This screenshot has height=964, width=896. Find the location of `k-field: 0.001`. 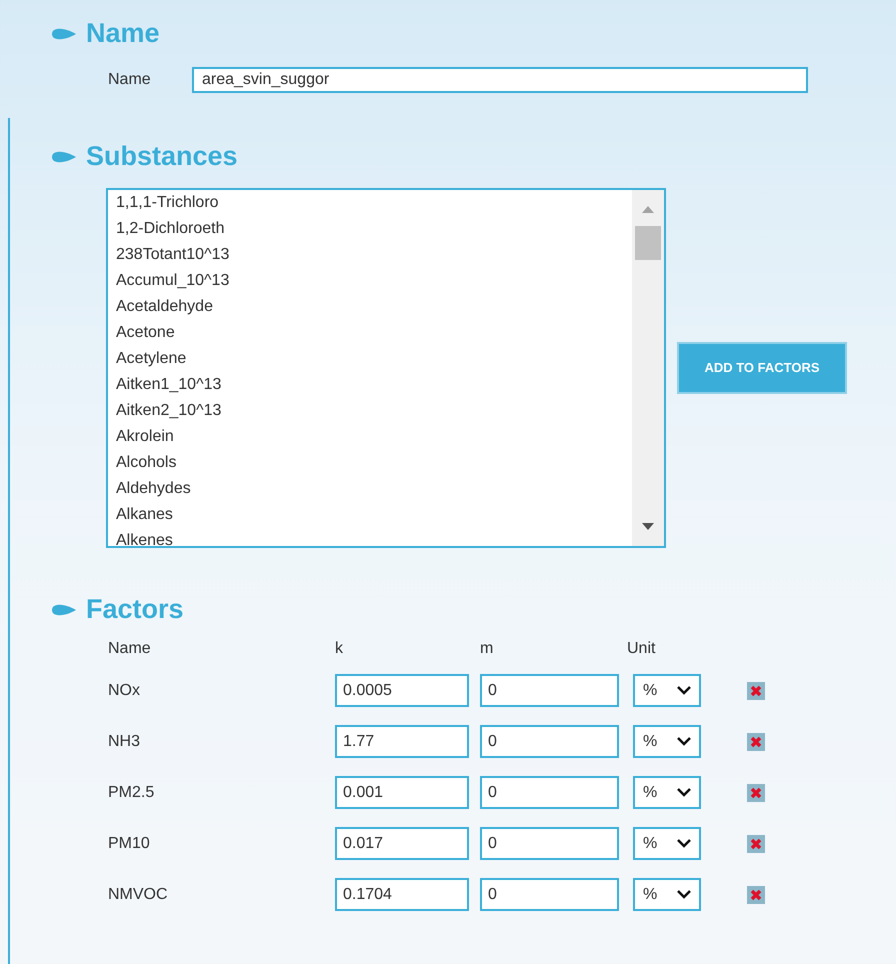

k-field: 0.001 is located at coordinates (402, 792).